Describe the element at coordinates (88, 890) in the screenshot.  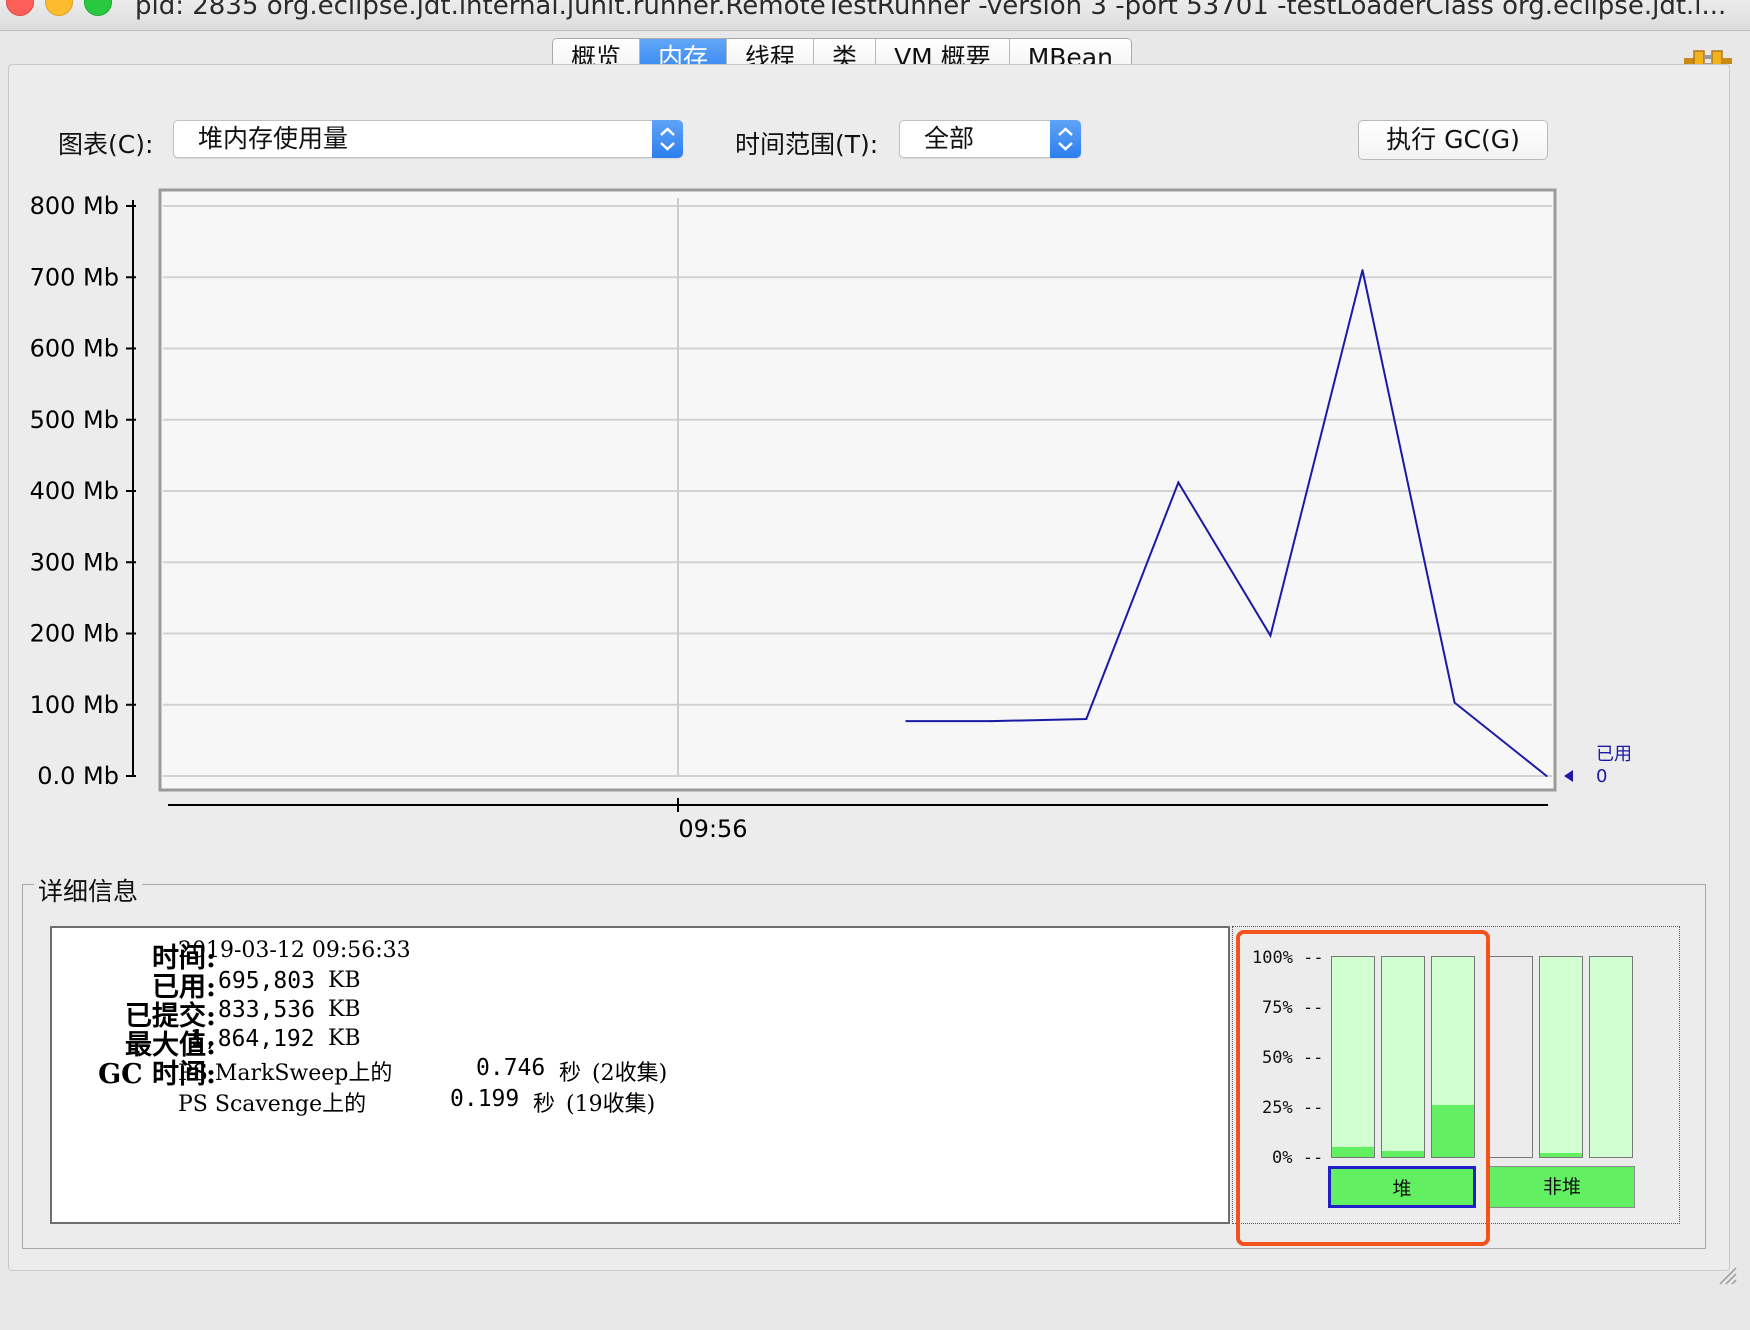
I see `details-legend: 详细信息` at that location.